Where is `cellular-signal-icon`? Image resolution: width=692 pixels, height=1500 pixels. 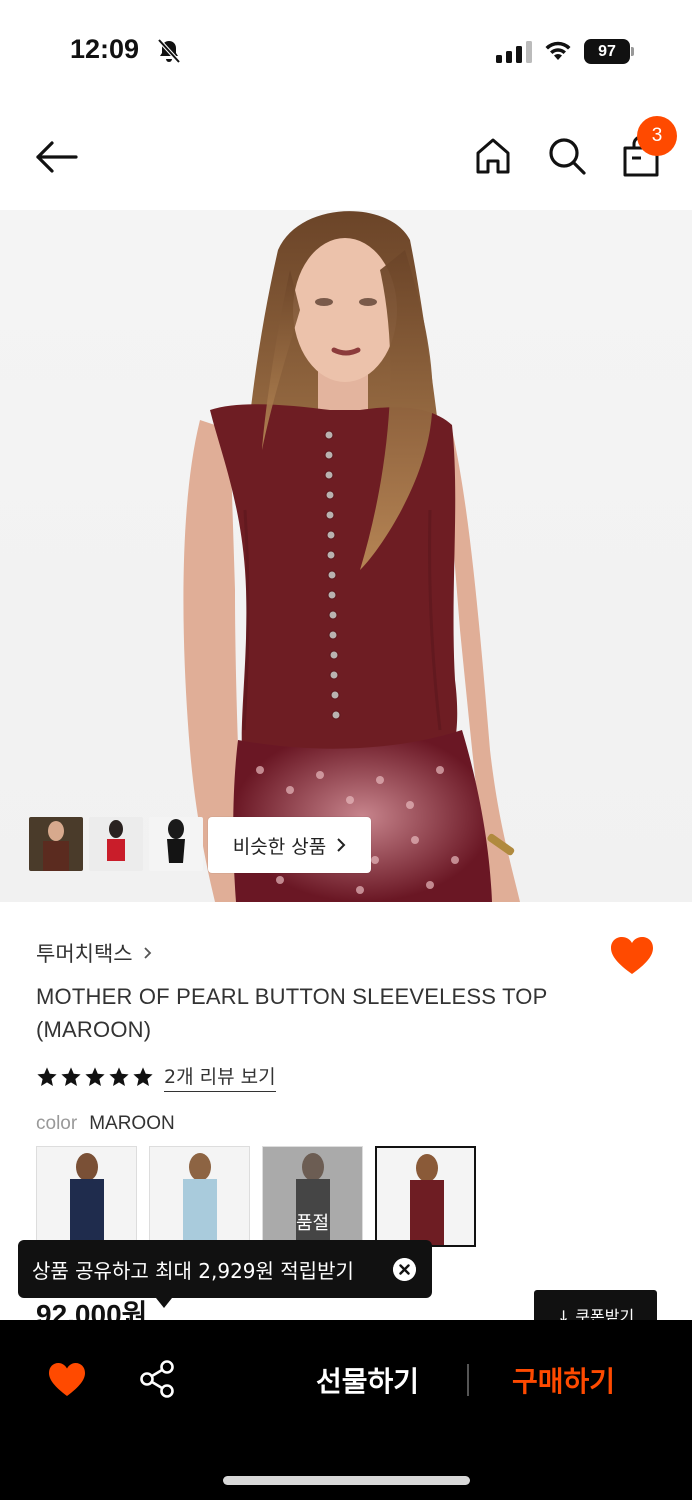
cellular-signal-icon is located at coordinates (514, 52).